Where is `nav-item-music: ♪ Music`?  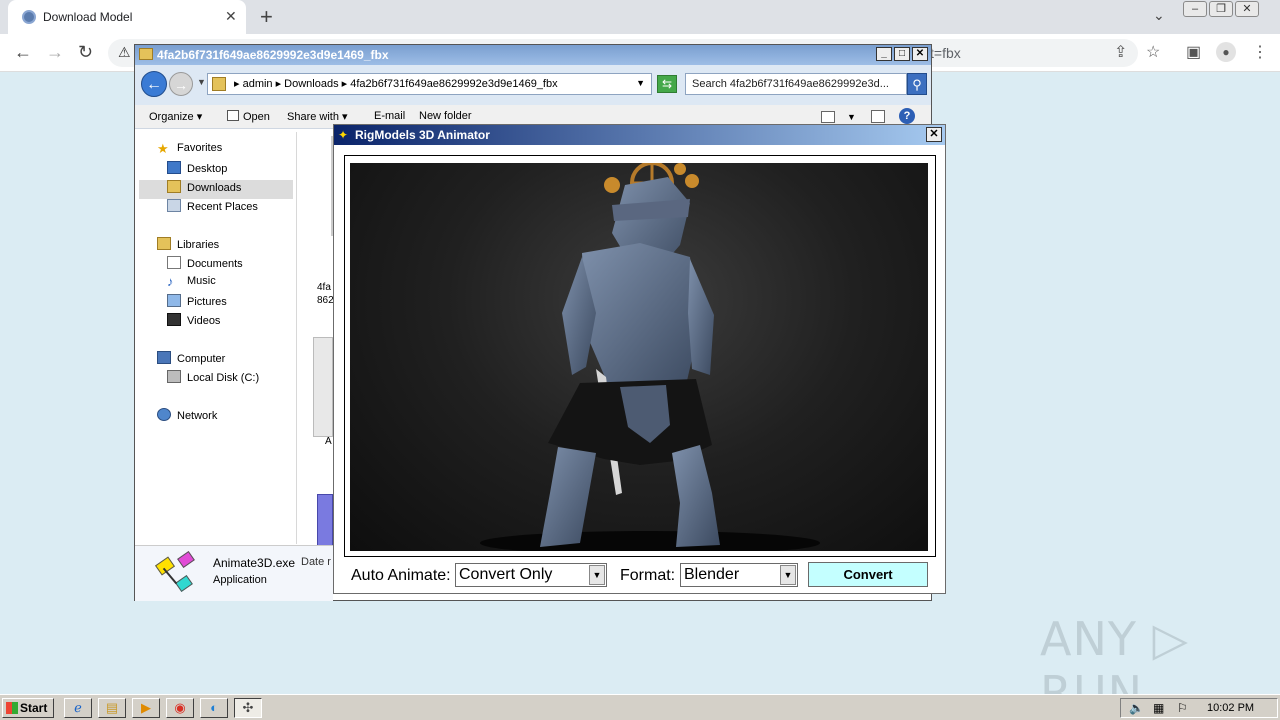 nav-item-music: ♪ Music is located at coordinates (191, 284).